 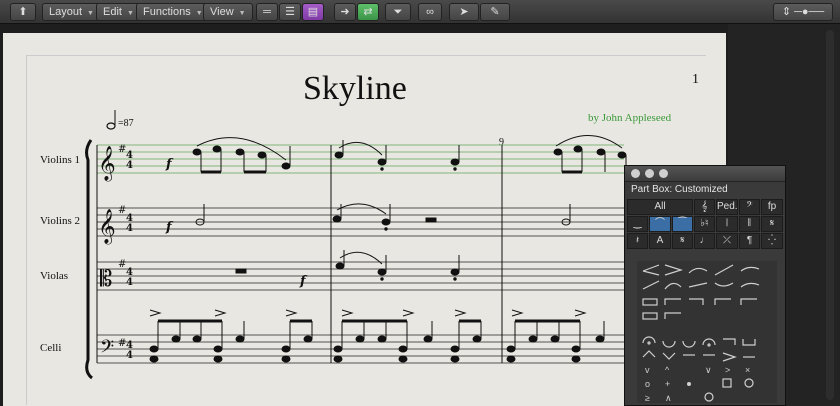 I want to click on part-box-group-icon: ⁛, so click(x=772, y=241).